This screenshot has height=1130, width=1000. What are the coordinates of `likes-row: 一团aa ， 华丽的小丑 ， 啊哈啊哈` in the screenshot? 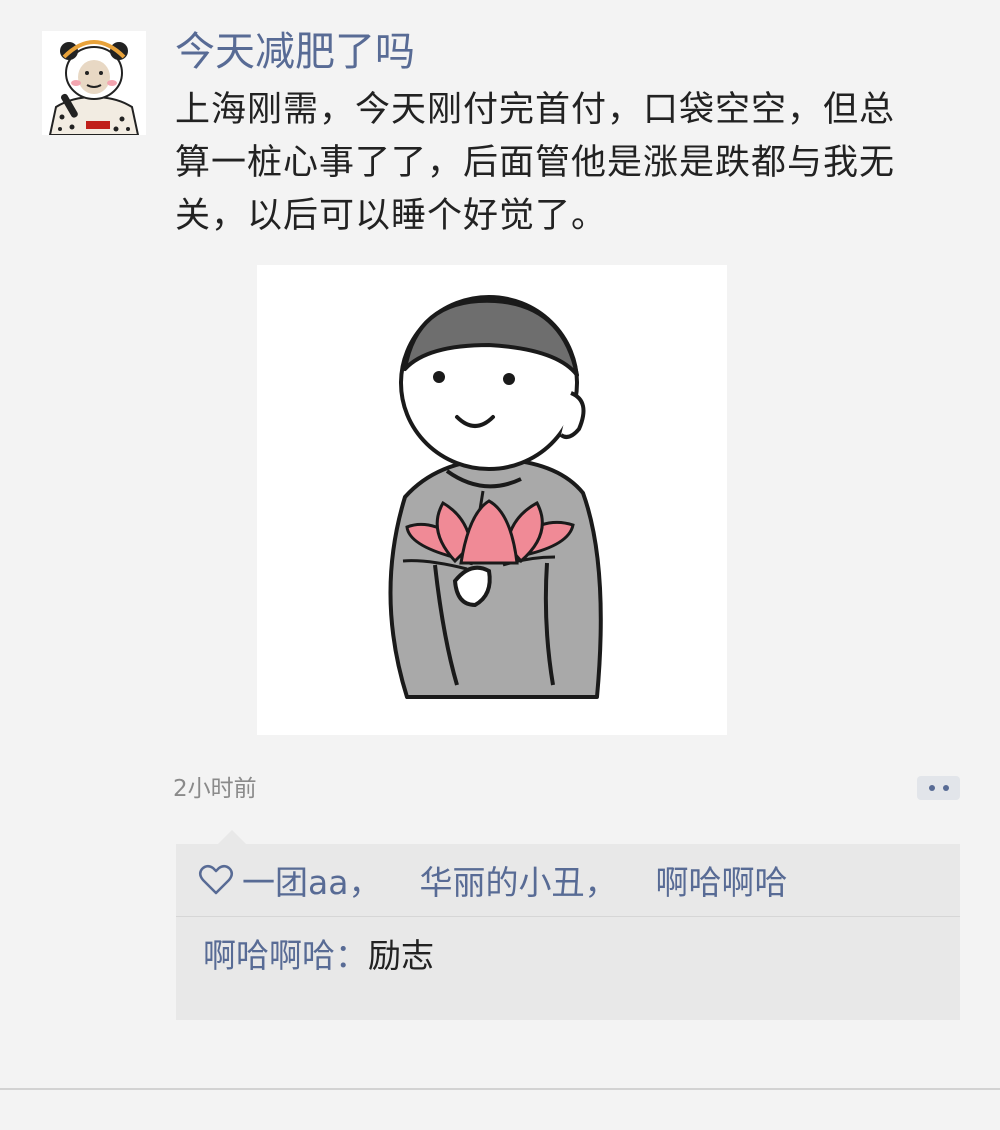 It's located at (568, 880).